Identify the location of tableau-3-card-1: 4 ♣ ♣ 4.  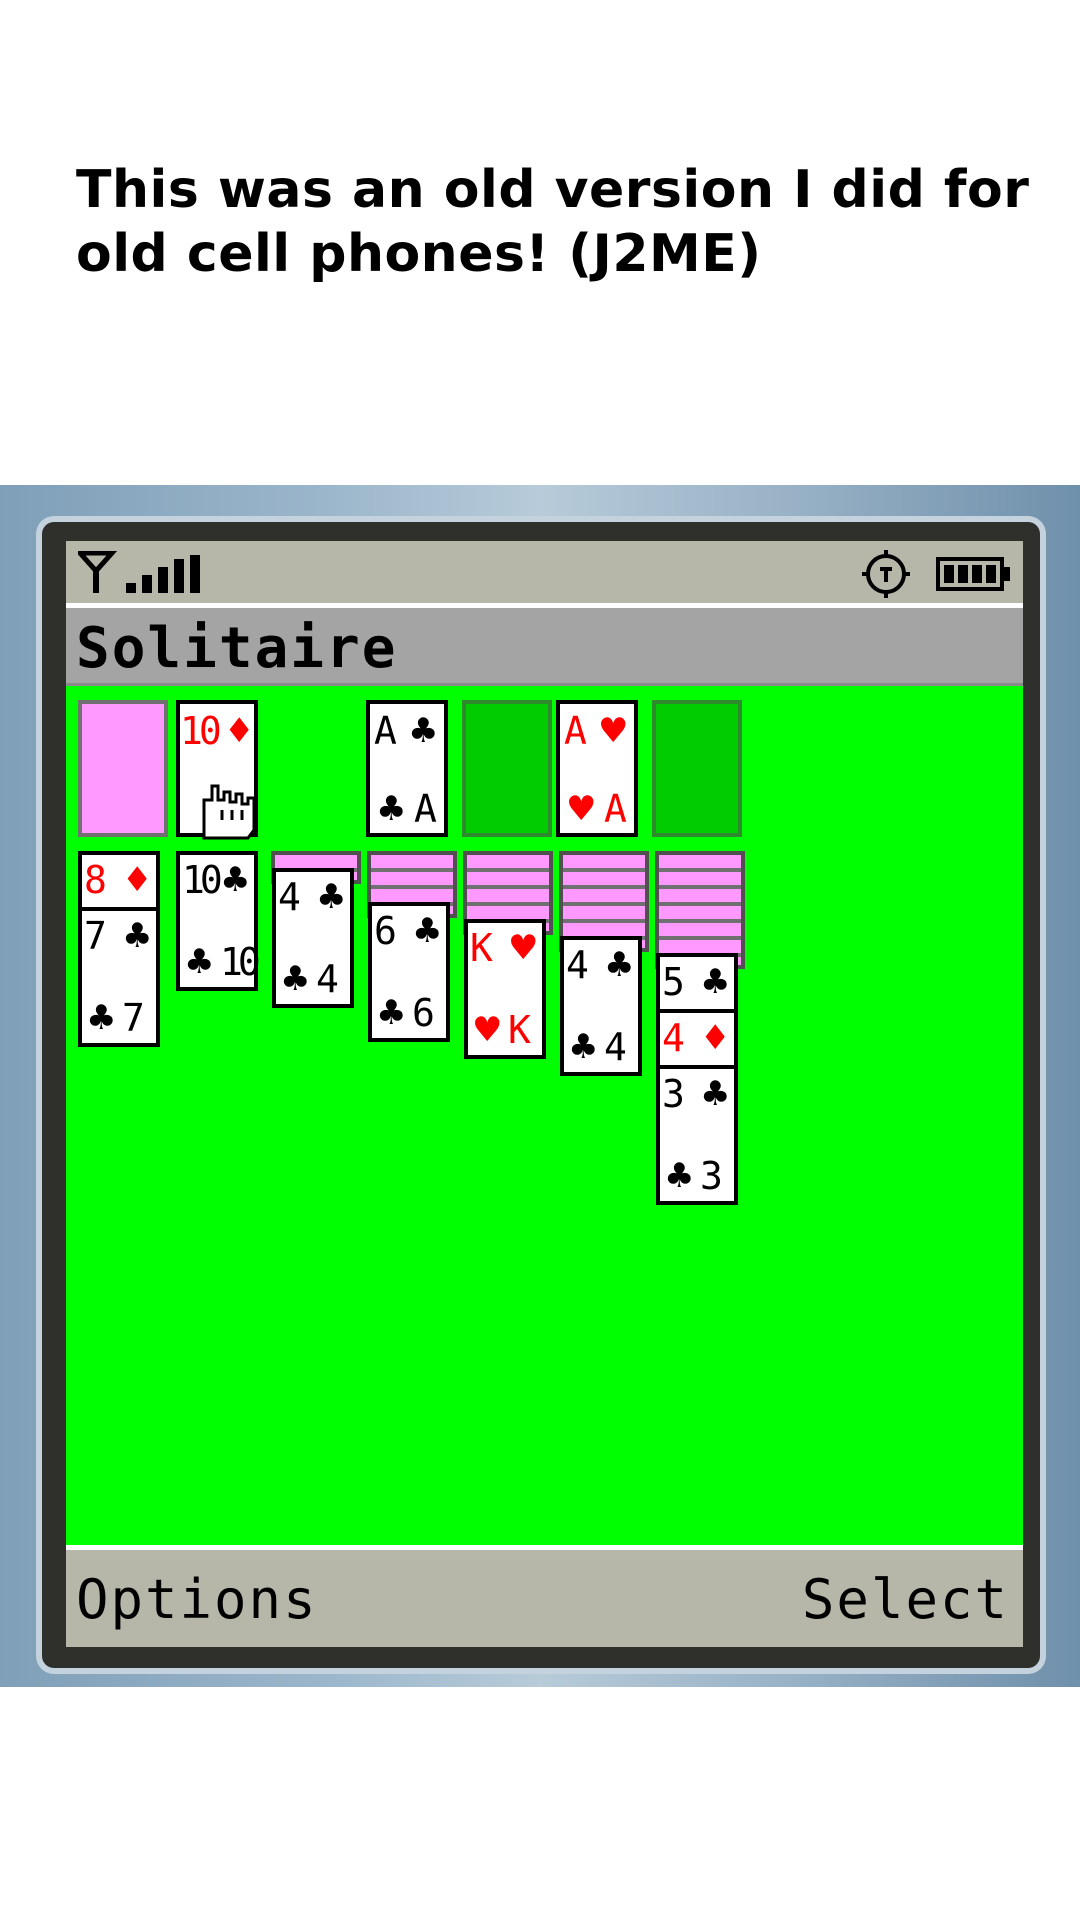
(313, 938).